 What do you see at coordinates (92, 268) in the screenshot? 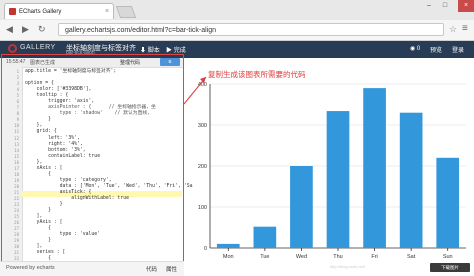
I see `editor-footer: Powered by echarts 代码 属性` at bounding box center [92, 268].